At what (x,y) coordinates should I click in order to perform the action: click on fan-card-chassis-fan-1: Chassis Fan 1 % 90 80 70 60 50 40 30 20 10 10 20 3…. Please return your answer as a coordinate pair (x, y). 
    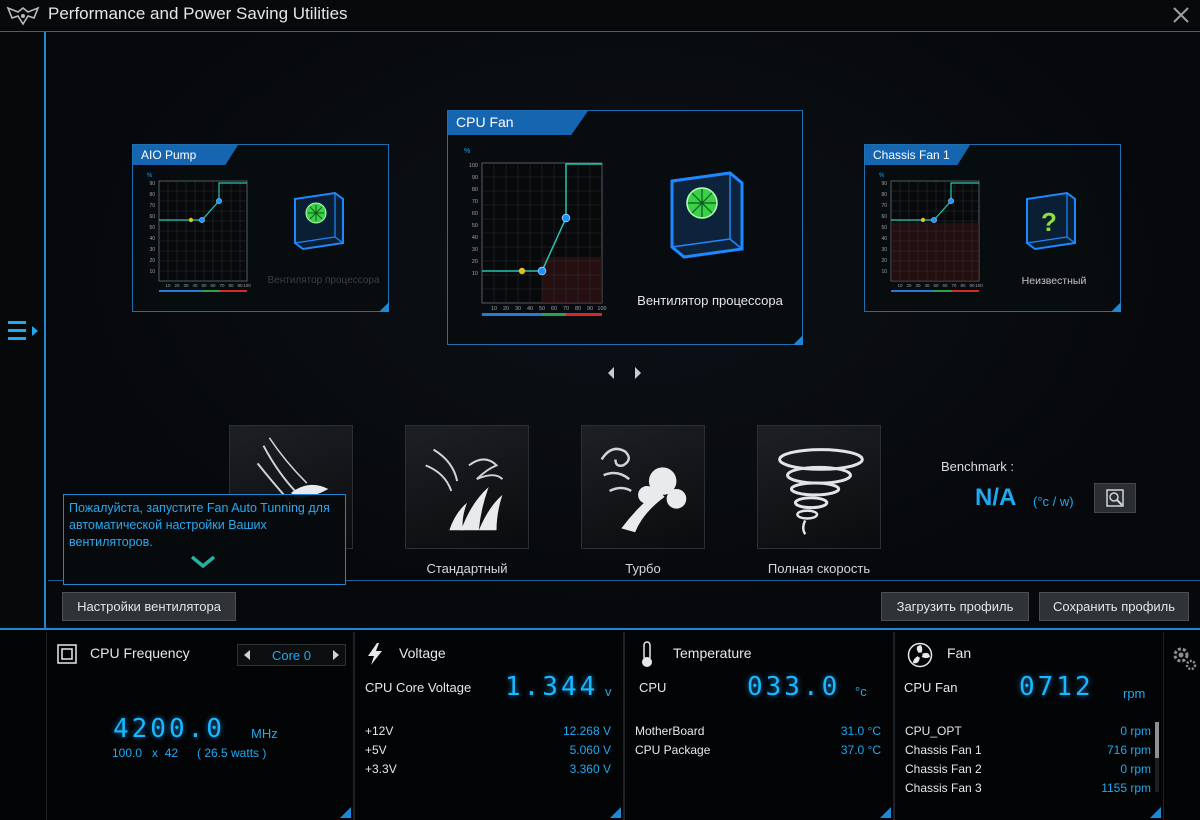
    Looking at the image, I should click on (992, 228).